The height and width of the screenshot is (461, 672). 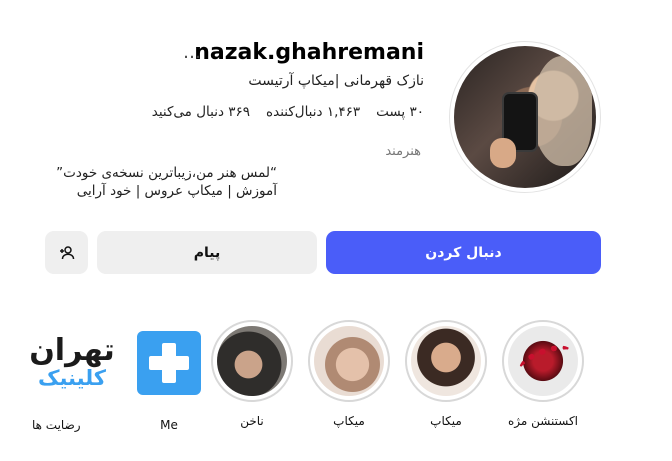 I want to click on profile-avatar, so click(x=525, y=117).